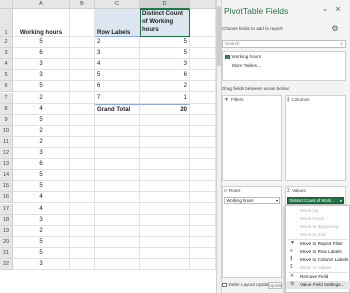 Image resolution: width=350 pixels, height=293 pixels. What do you see at coordinates (6, 109) in the screenshot?
I see `row-header: 8` at bounding box center [6, 109].